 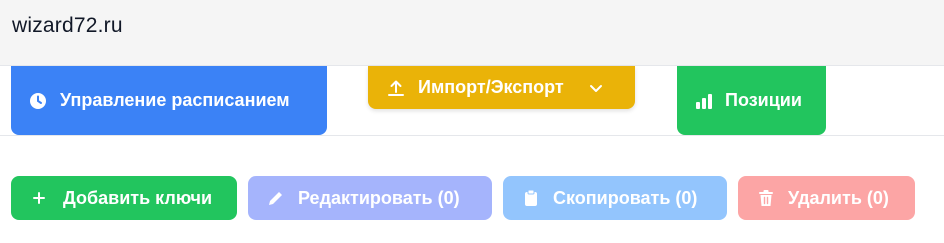 I want to click on edit-button: Редактировать (0), so click(x=370, y=198).